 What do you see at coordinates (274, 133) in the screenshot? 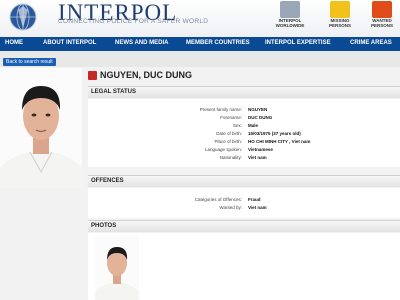
I see `field-value: 15/03/1975 (37 years old)` at bounding box center [274, 133].